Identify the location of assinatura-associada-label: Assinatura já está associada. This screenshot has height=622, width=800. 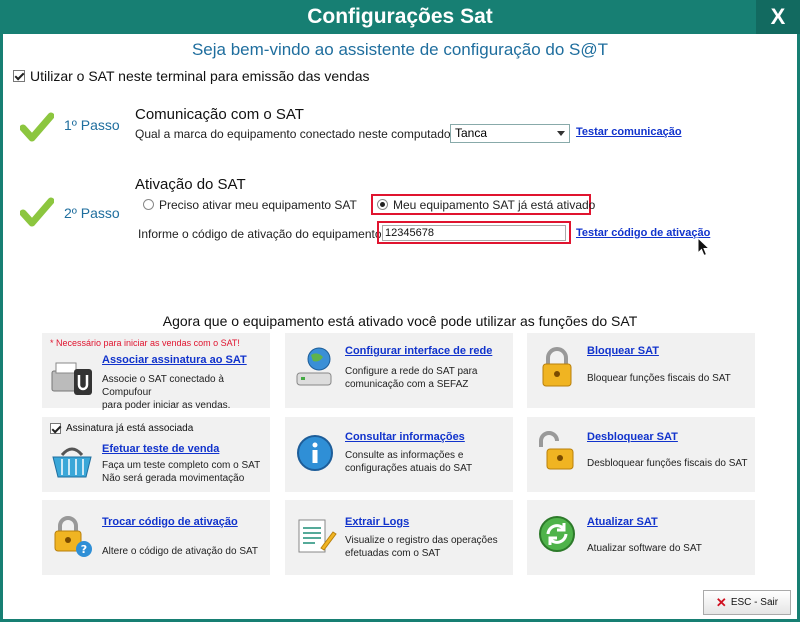
(130, 428).